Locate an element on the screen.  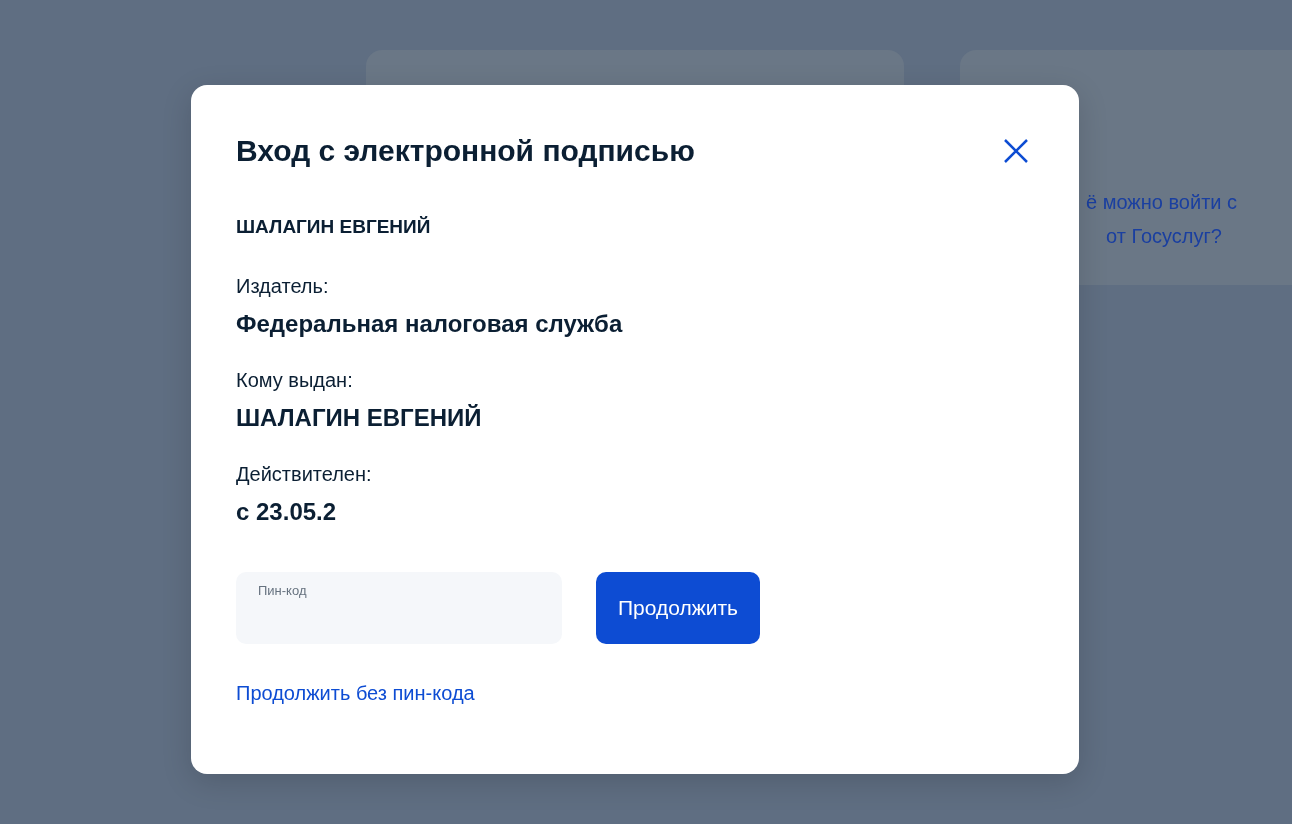
field-value: Федеральная налоговая служба is located at coordinates (430, 323).